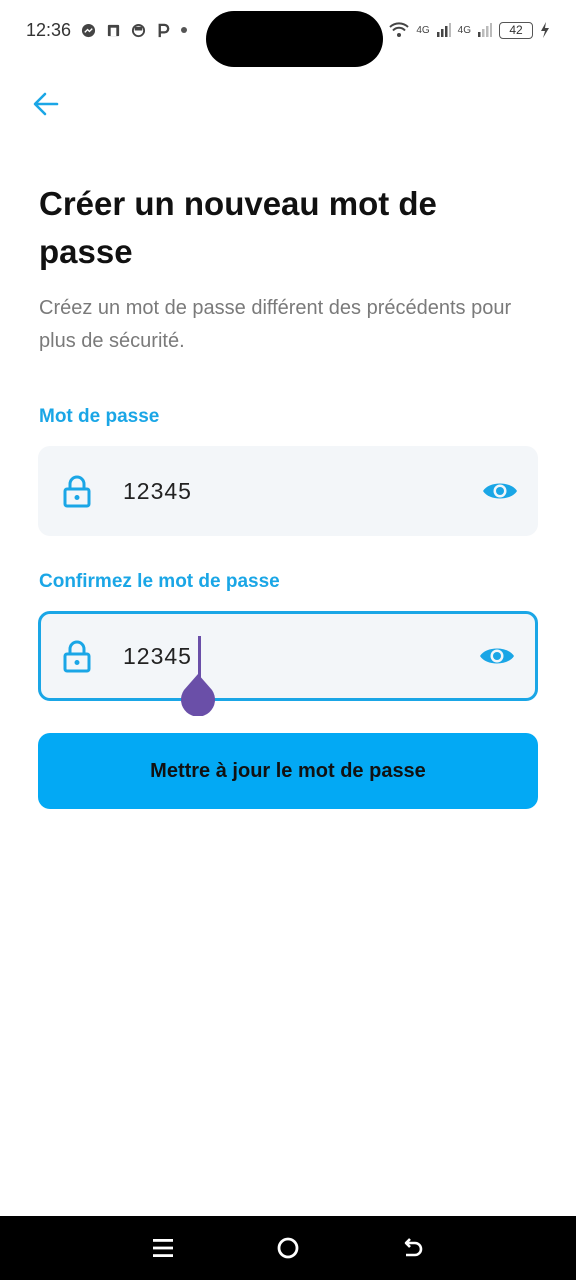  Describe the element at coordinates (198, 695) in the screenshot. I see `caret-handle-icon` at that location.